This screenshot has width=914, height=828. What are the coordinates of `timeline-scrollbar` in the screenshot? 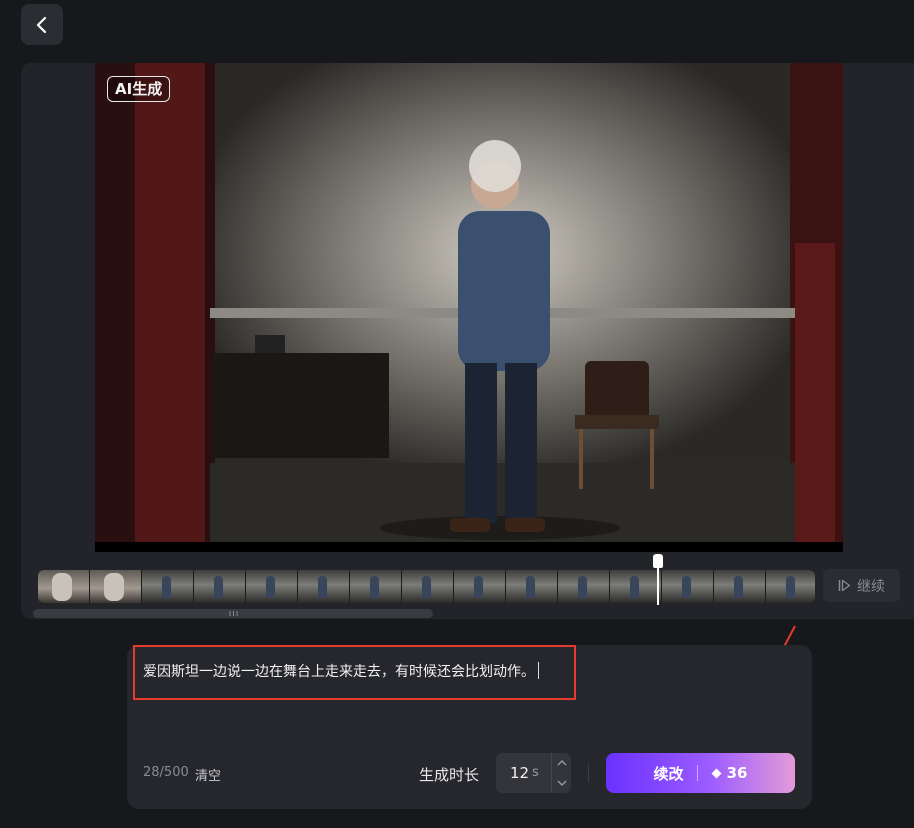 It's located at (233, 613).